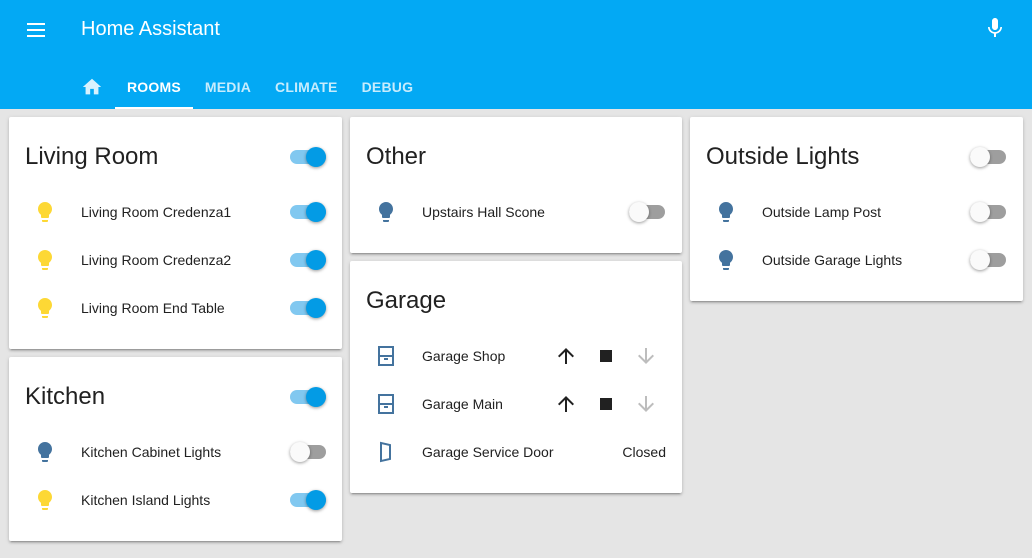  What do you see at coordinates (464, 356) in the screenshot?
I see `entity-label: Garage Shop` at bounding box center [464, 356].